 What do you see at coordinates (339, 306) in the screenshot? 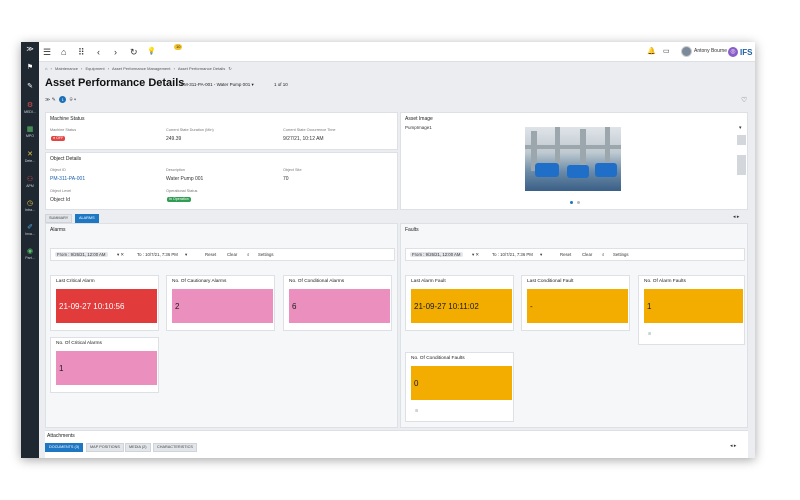
I see `kpi-value: 6` at bounding box center [339, 306].